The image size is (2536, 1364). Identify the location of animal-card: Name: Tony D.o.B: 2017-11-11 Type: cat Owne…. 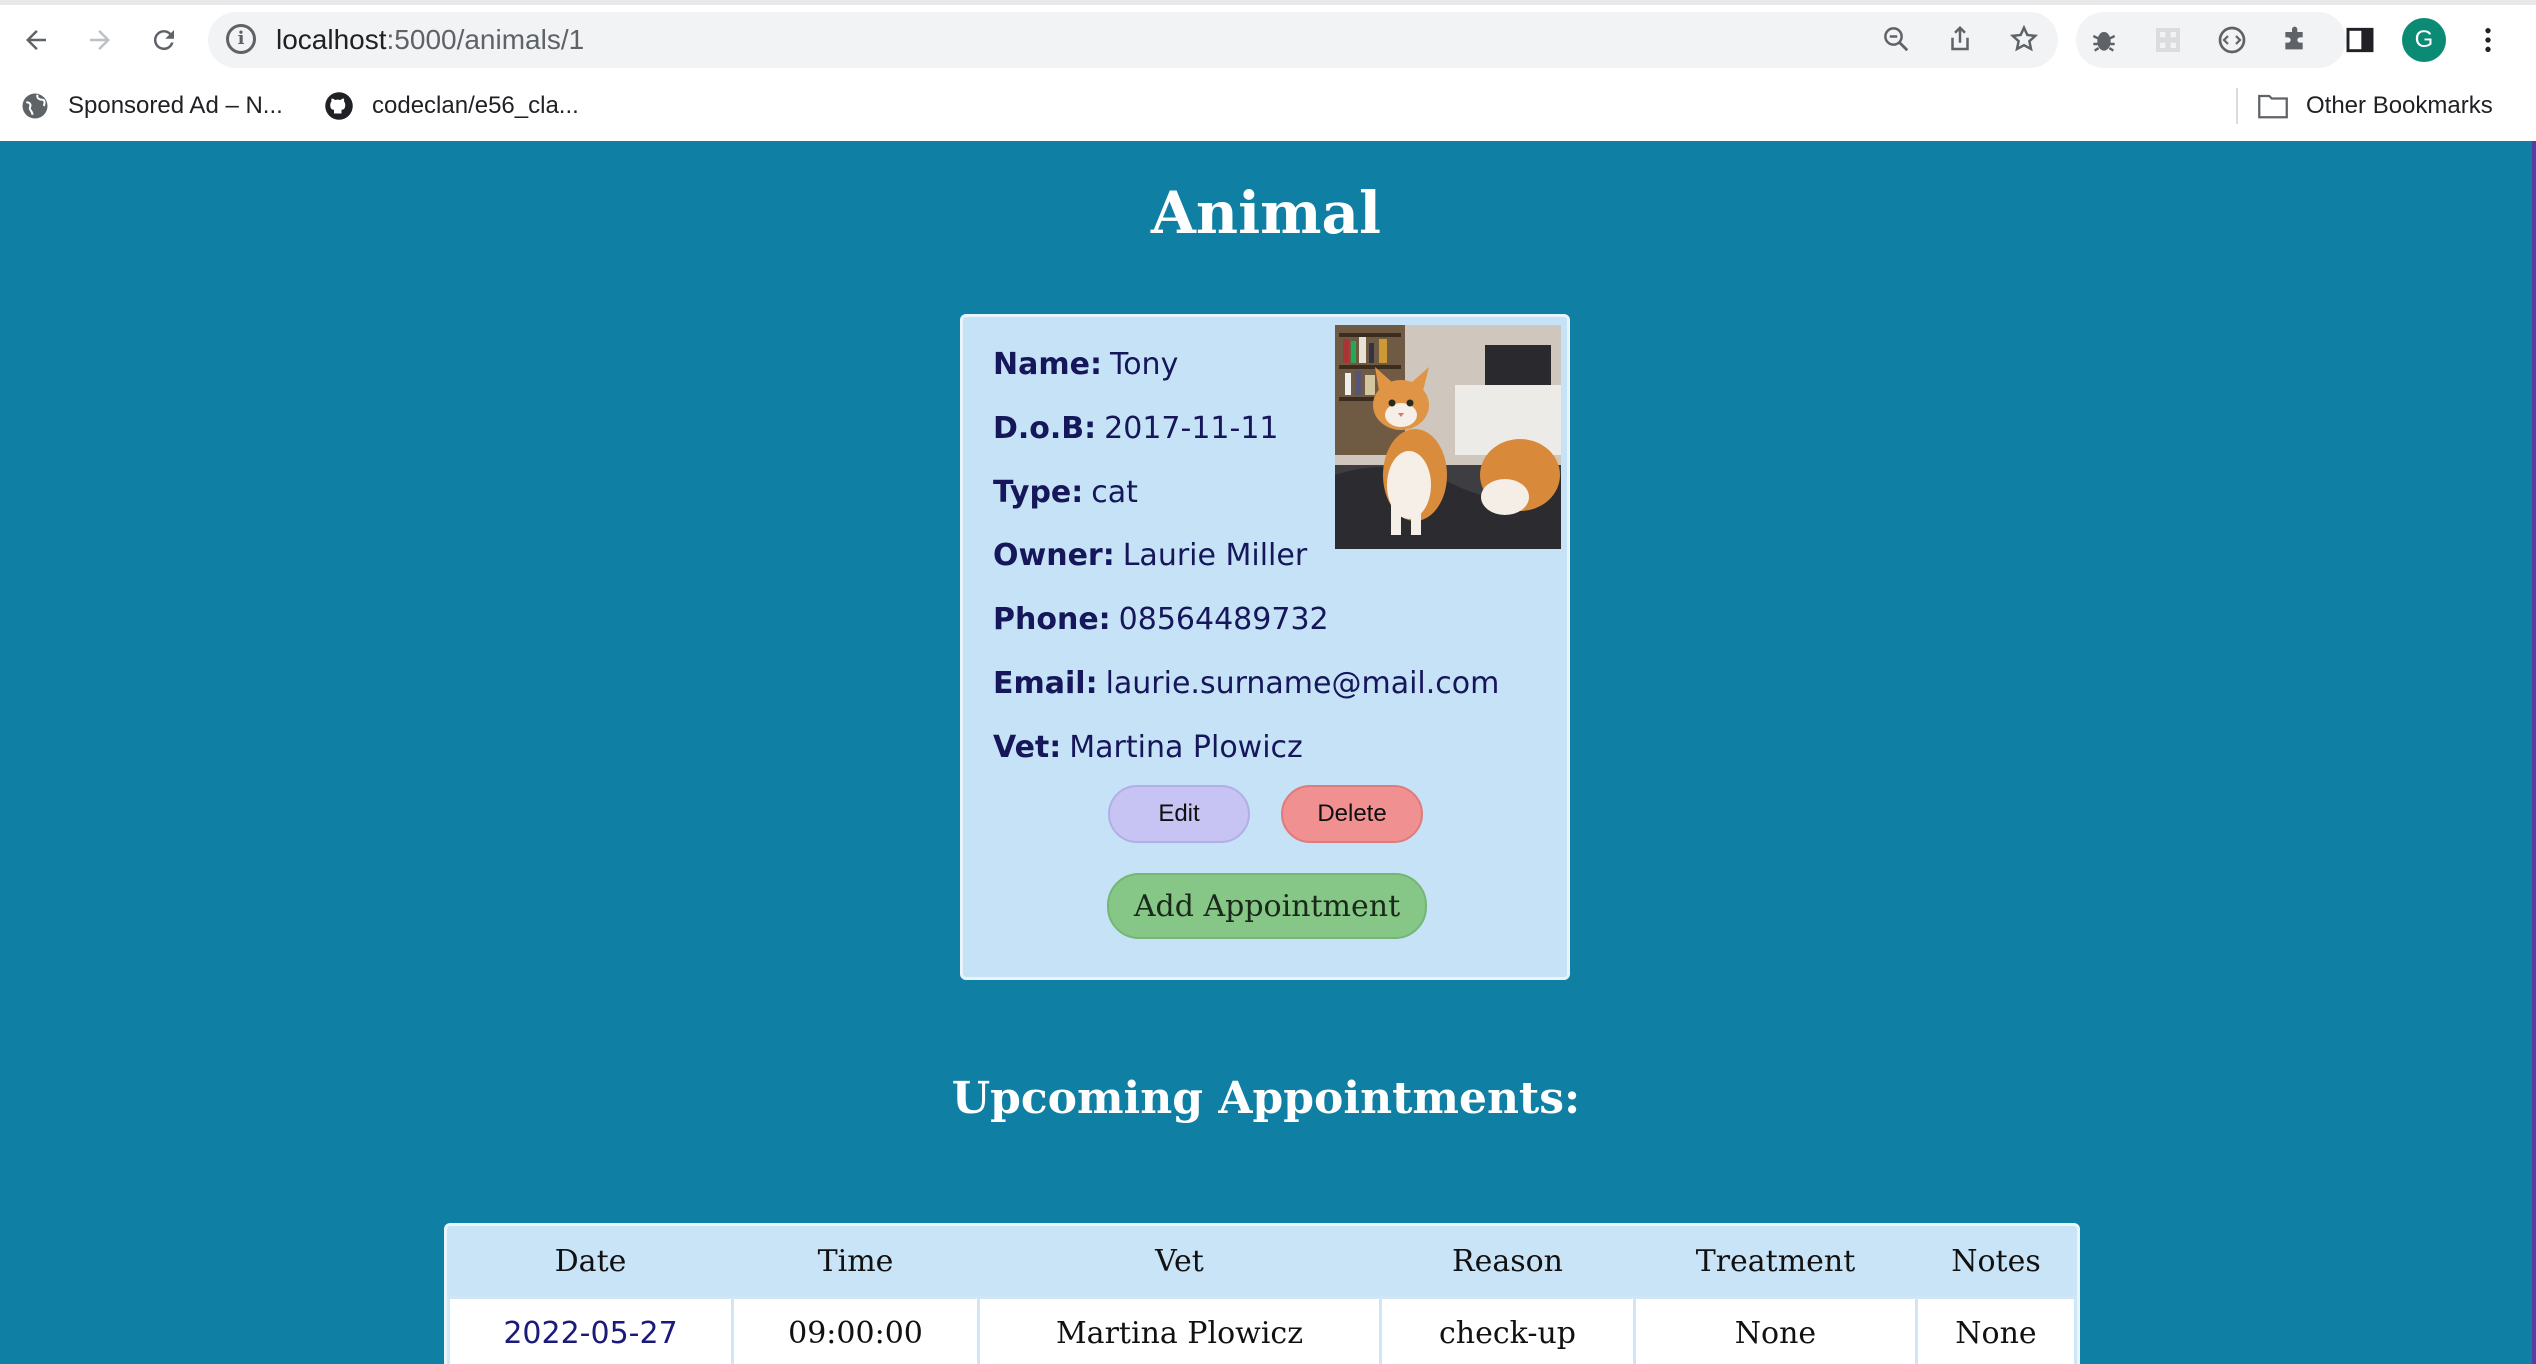
(1265, 647).